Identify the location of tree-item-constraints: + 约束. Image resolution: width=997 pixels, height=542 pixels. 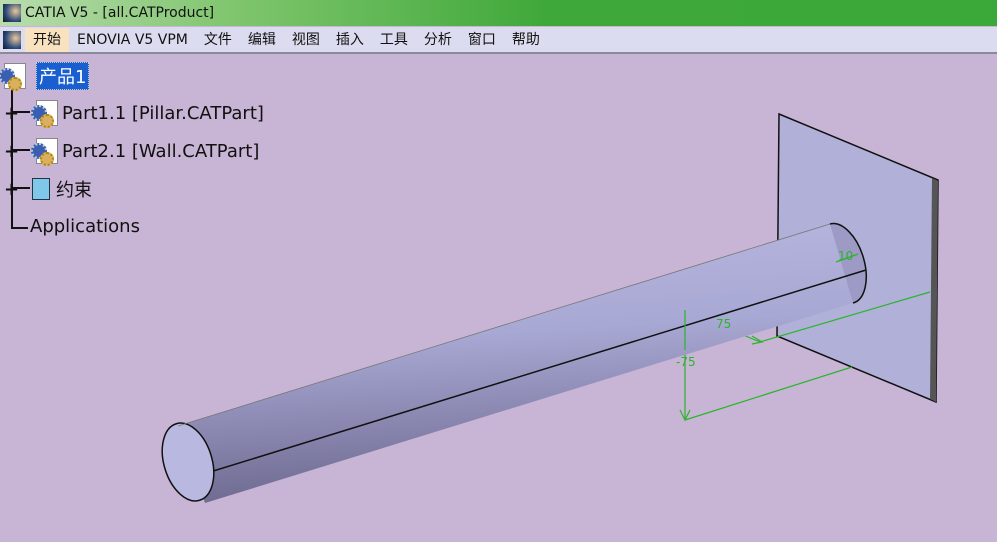
(48, 189).